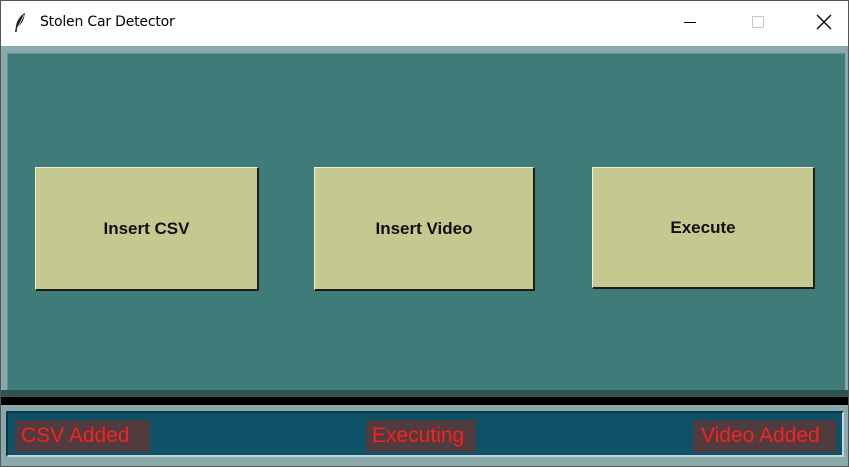 This screenshot has height=467, width=849. What do you see at coordinates (107, 22) in the screenshot?
I see `window-title: Stolen Car Detector` at bounding box center [107, 22].